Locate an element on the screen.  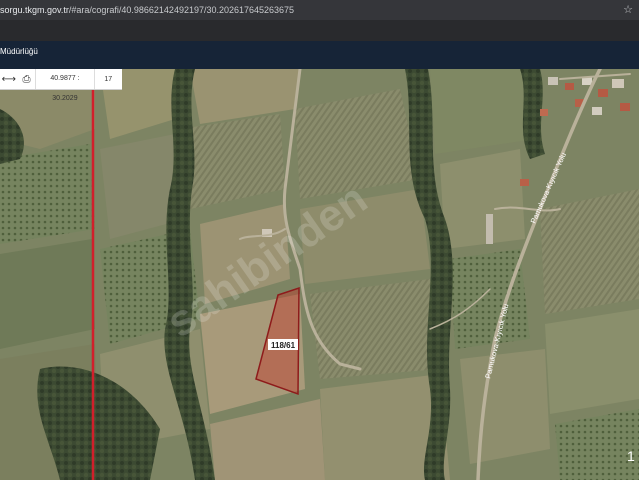
browser-toolbar-strip is located at coordinates (319, 30).